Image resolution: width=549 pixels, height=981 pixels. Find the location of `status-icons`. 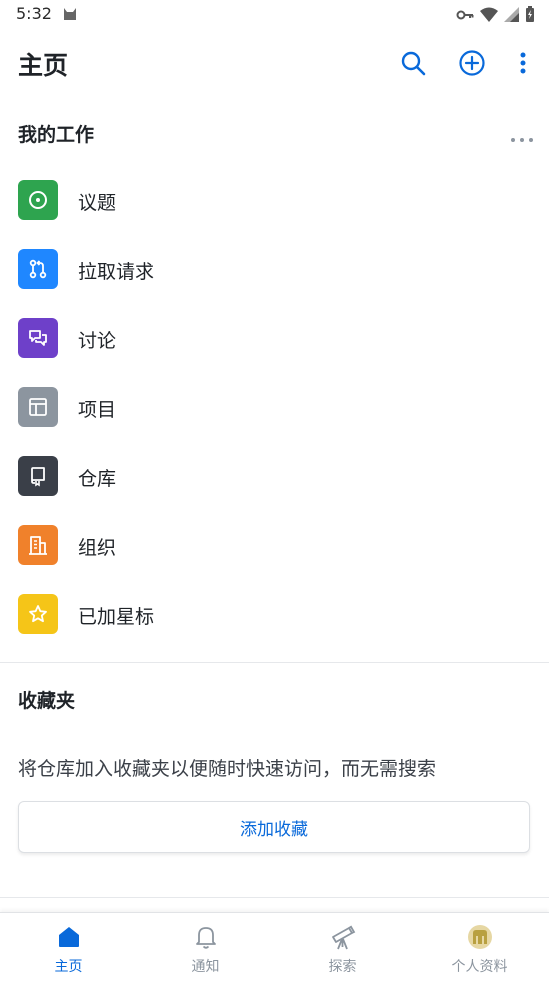

status-icons is located at coordinates (495, 16).